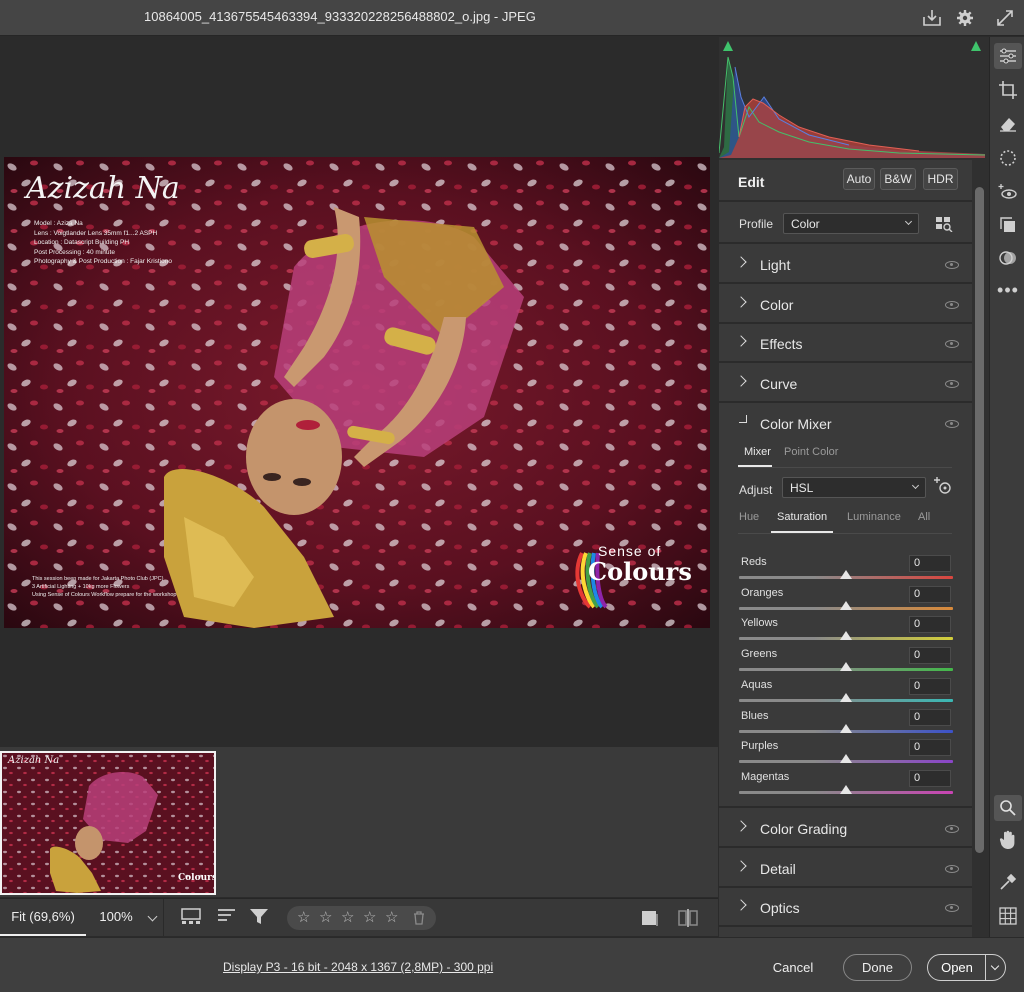 The image size is (1024, 992). What do you see at coordinates (688, 920) in the screenshot?
I see `split-view-icon` at bounding box center [688, 920].